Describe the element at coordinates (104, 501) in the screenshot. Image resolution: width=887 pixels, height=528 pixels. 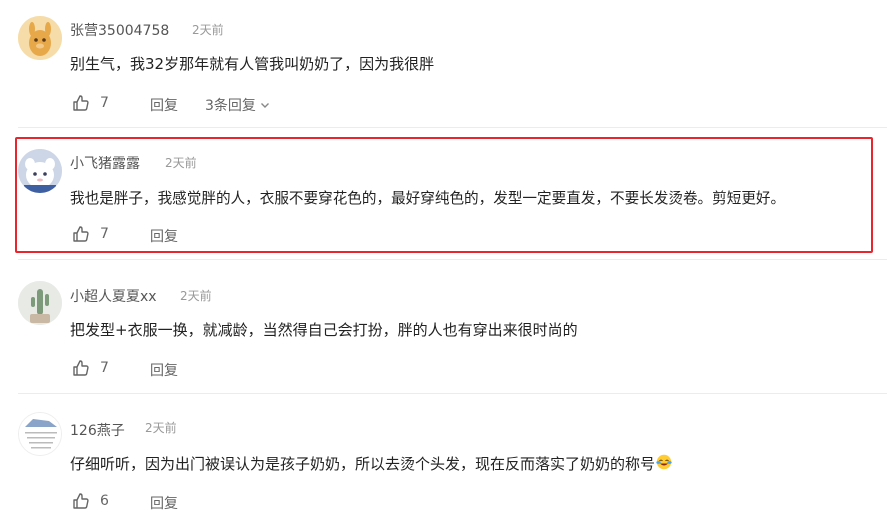
I see `like-count: 6` at that location.